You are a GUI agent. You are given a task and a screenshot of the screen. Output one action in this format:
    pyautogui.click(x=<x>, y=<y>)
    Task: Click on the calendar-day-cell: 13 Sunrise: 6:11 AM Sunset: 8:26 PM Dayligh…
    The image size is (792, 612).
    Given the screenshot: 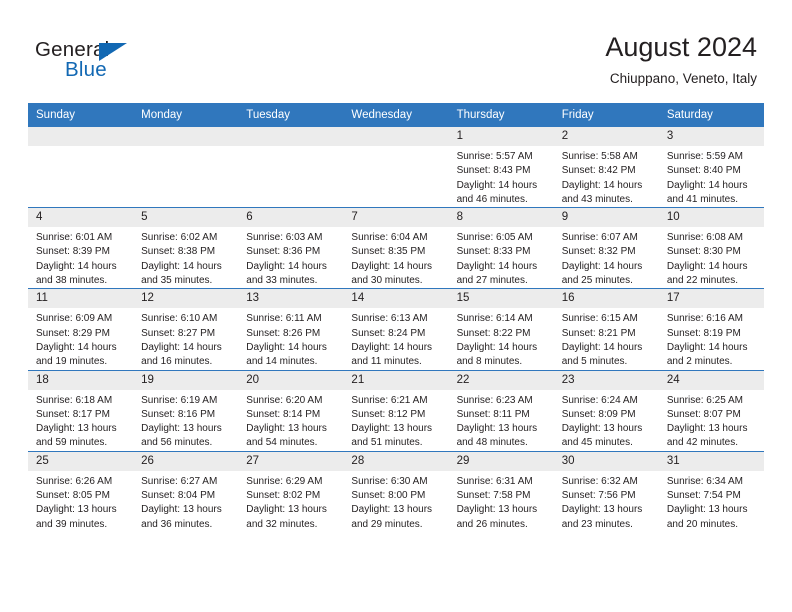 What is the action you would take?
    pyautogui.click(x=291, y=329)
    